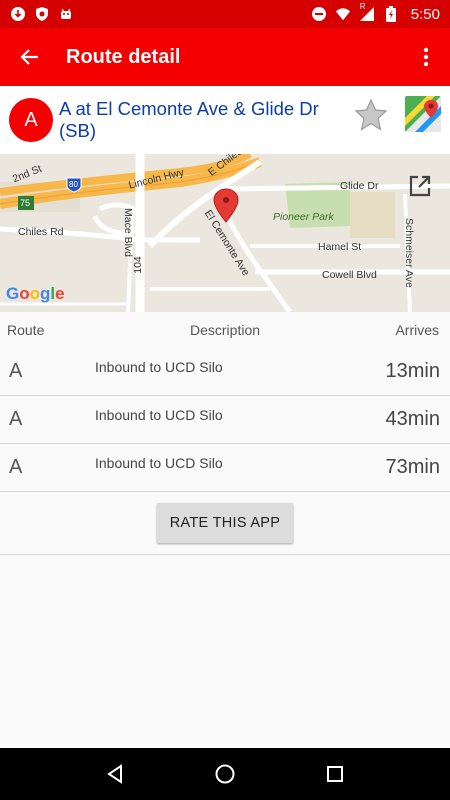 This screenshot has width=450, height=800. What do you see at coordinates (225, 468) in the screenshot?
I see `arrival-row: A Inbound to UCD Silo 73min` at bounding box center [225, 468].